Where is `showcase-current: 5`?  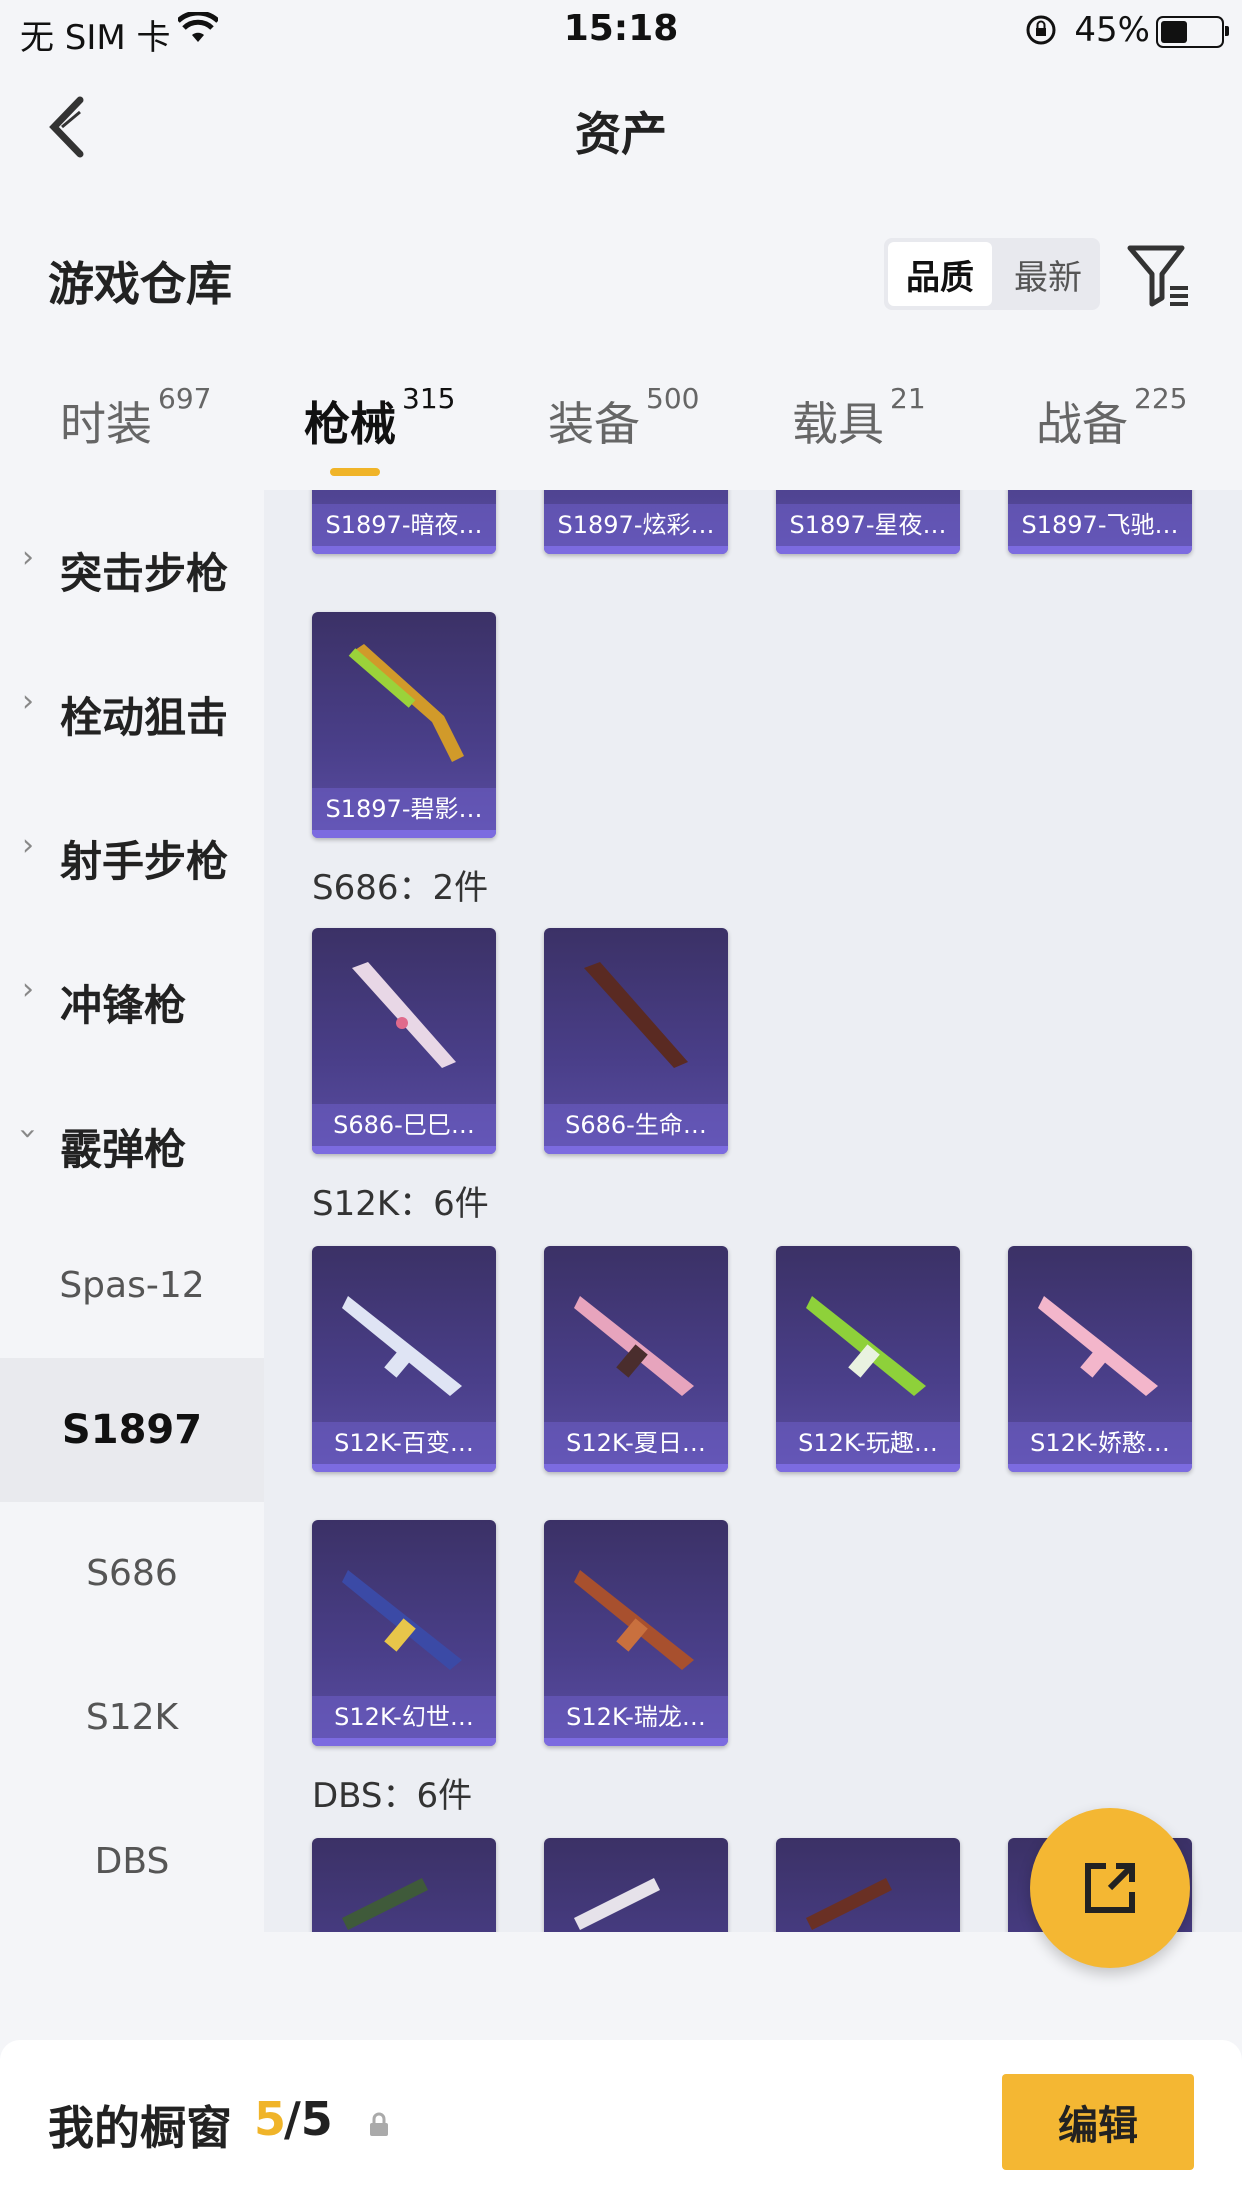 showcase-current: 5 is located at coordinates (270, 2119).